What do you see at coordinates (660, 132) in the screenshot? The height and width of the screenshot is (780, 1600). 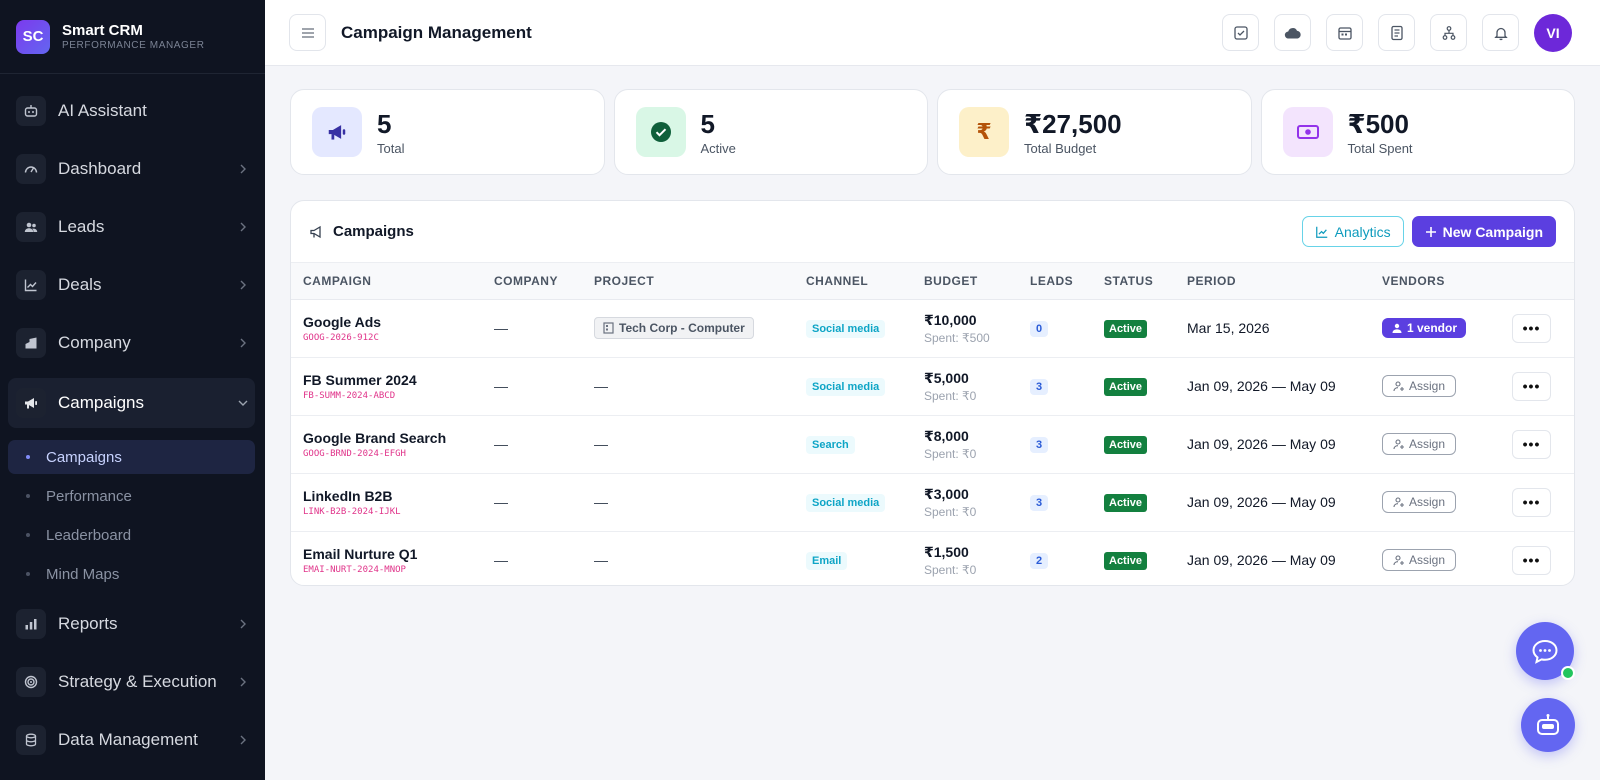 I see `check-circle-icon` at bounding box center [660, 132].